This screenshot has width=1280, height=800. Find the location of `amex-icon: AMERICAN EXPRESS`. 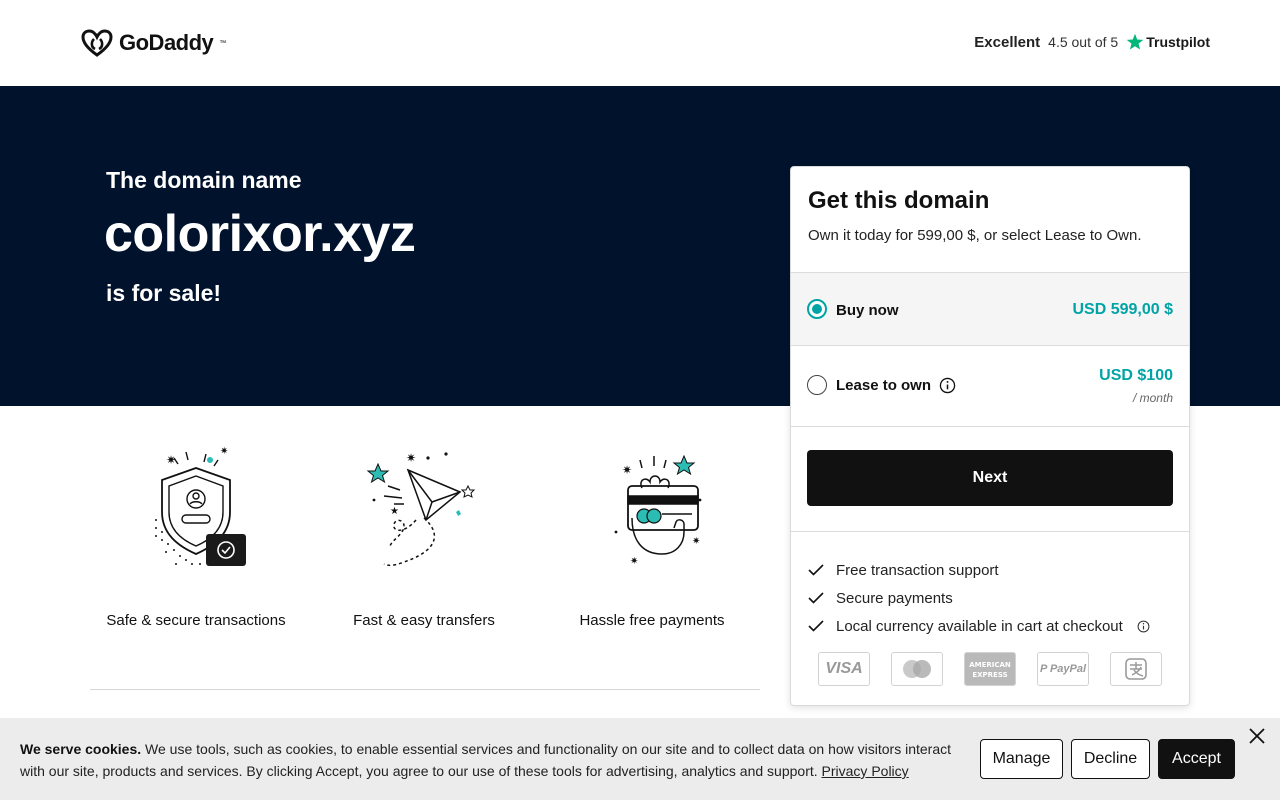

amex-icon: AMERICAN EXPRESS is located at coordinates (990, 670).